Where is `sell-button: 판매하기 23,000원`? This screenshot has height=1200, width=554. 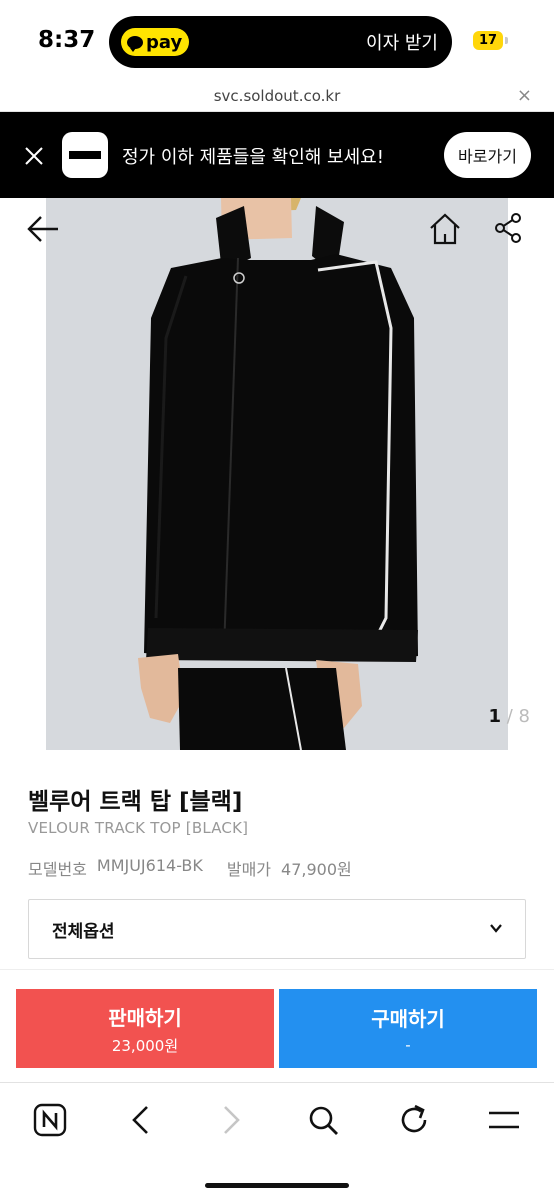
sell-button: 판매하기 23,000원 is located at coordinates (145, 1028).